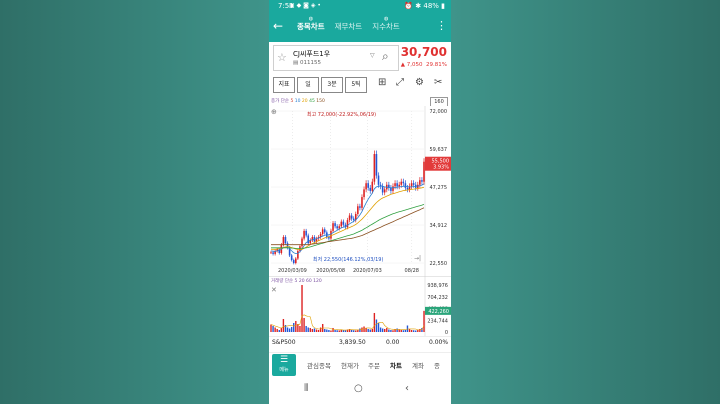  What do you see at coordinates (284, 370) in the screenshot?
I see `menu-label: 메뉴` at bounding box center [284, 370].